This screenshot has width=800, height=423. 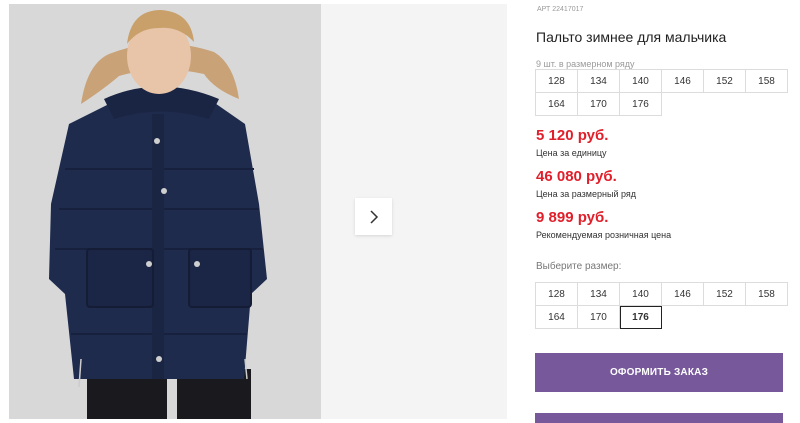 What do you see at coordinates (599, 317) in the screenshot?
I see `size-option: 170` at bounding box center [599, 317].